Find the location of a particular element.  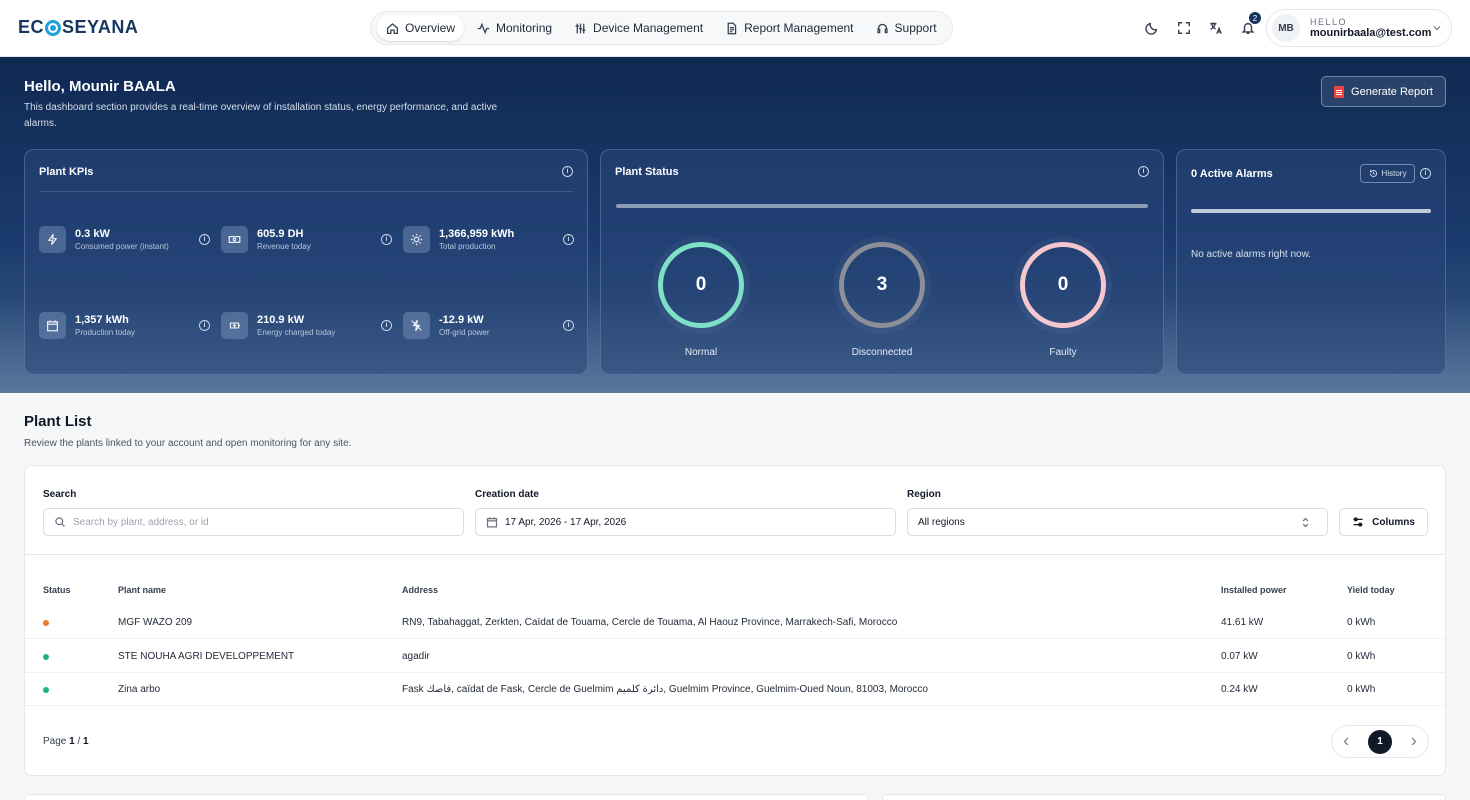

lightning-icon is located at coordinates (52, 239).